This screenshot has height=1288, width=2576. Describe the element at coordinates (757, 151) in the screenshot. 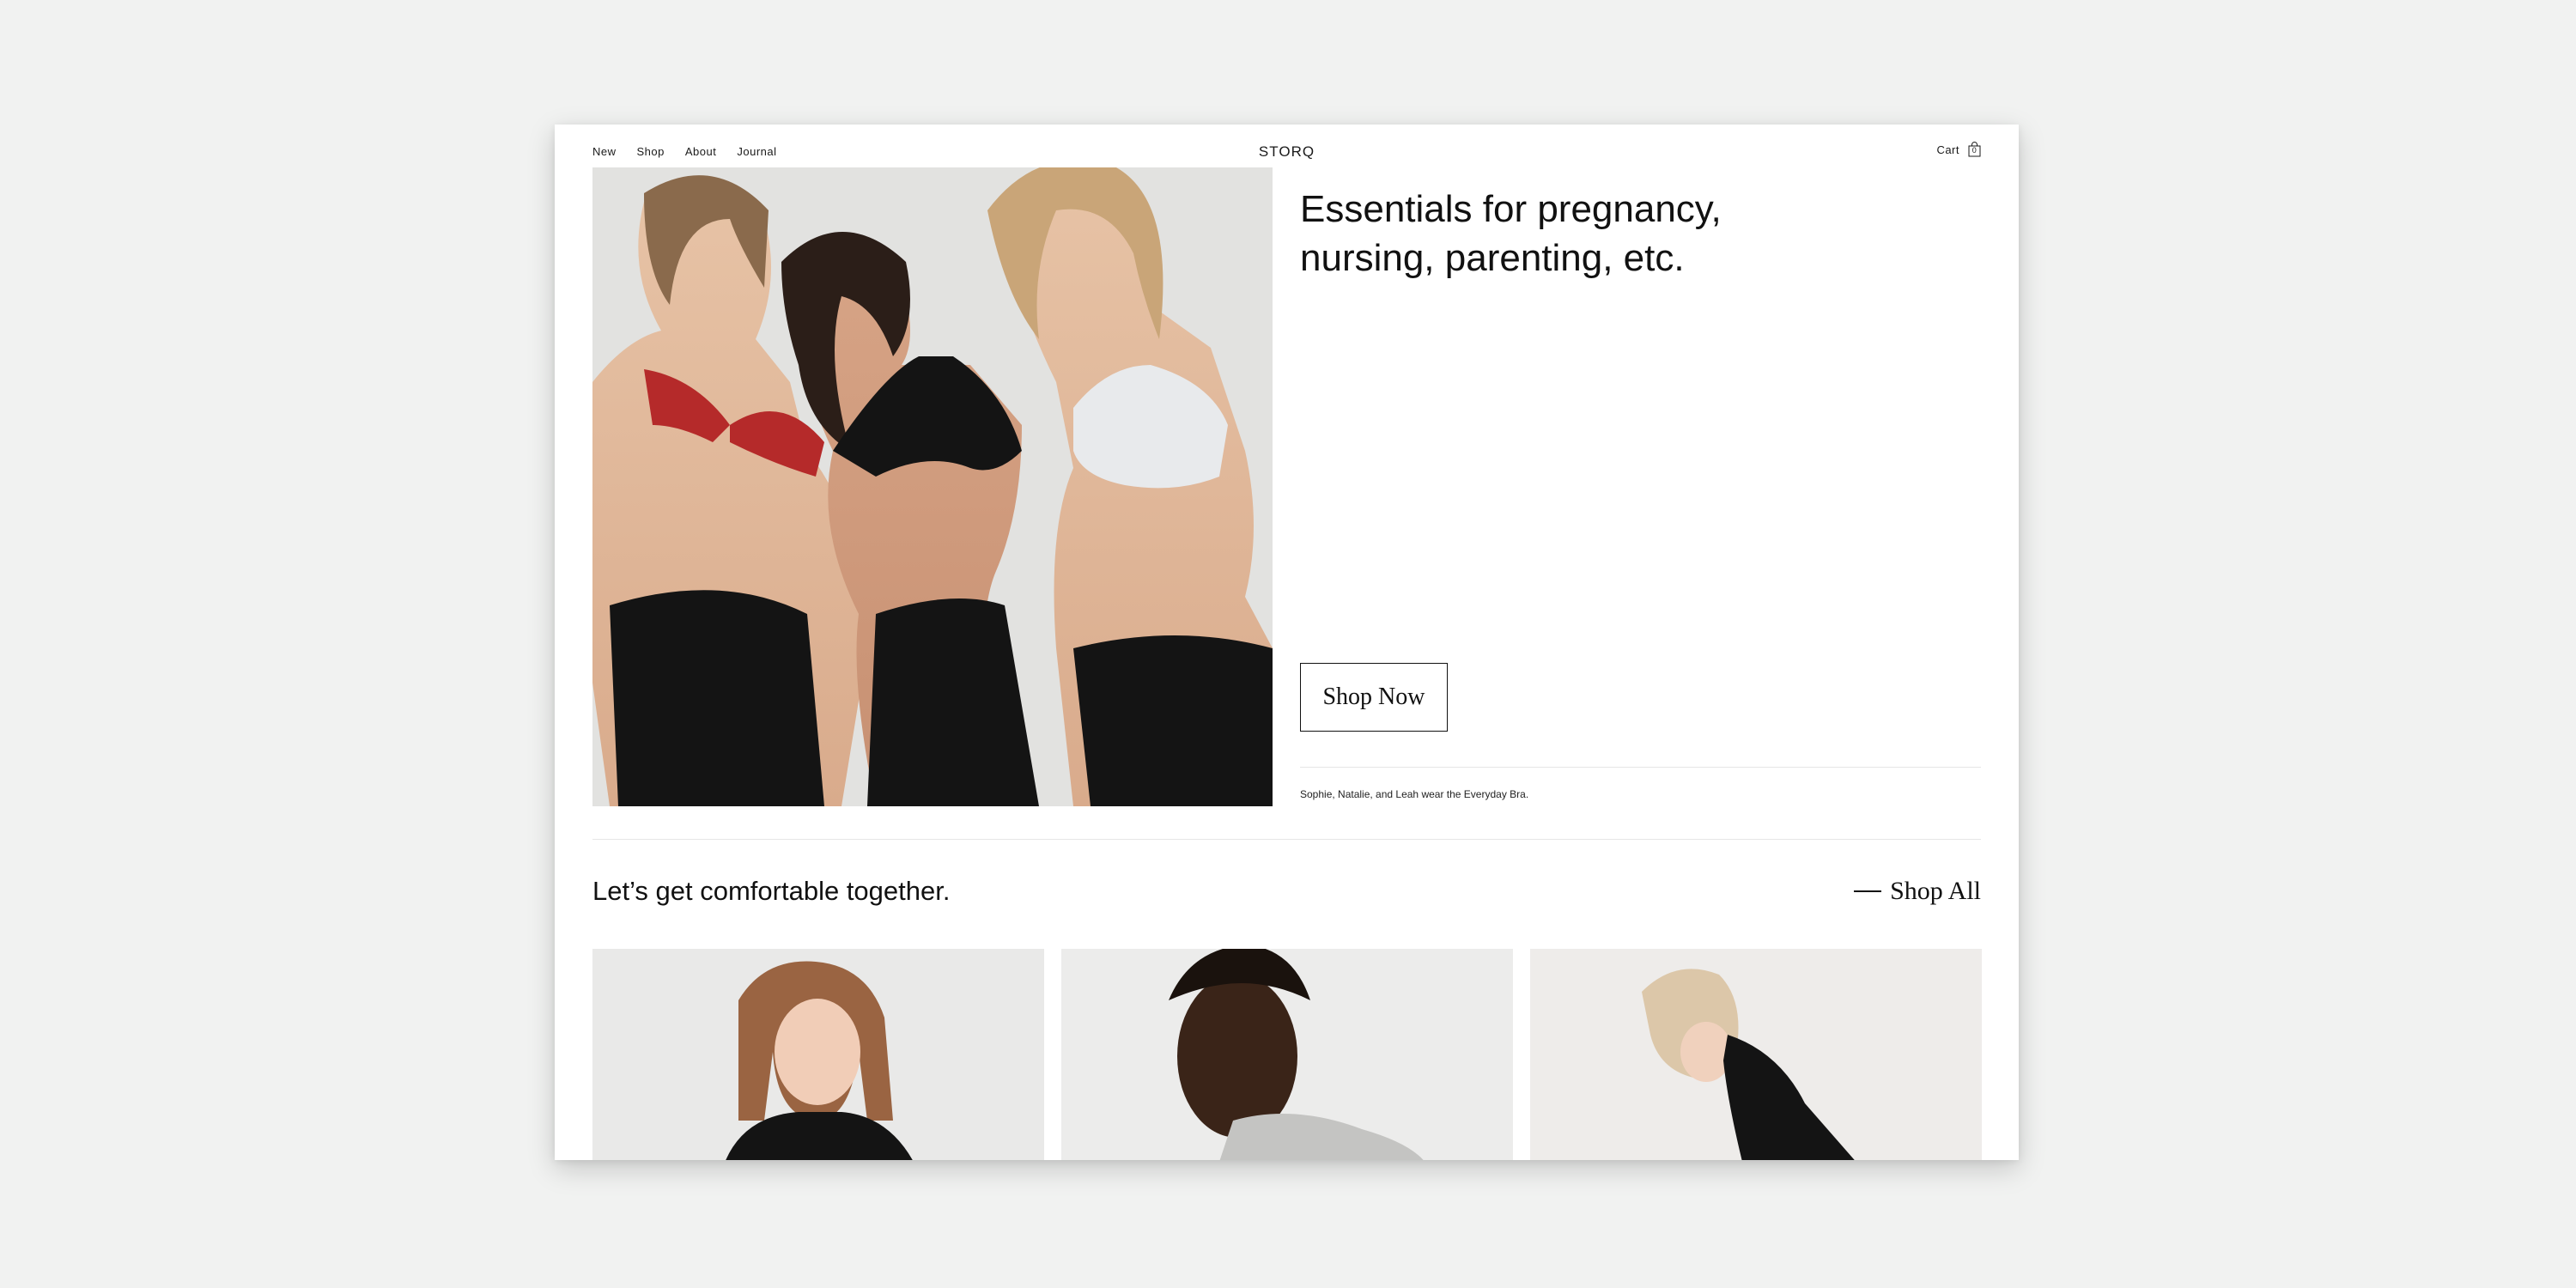

I see `nav-item-journal: Journal` at that location.